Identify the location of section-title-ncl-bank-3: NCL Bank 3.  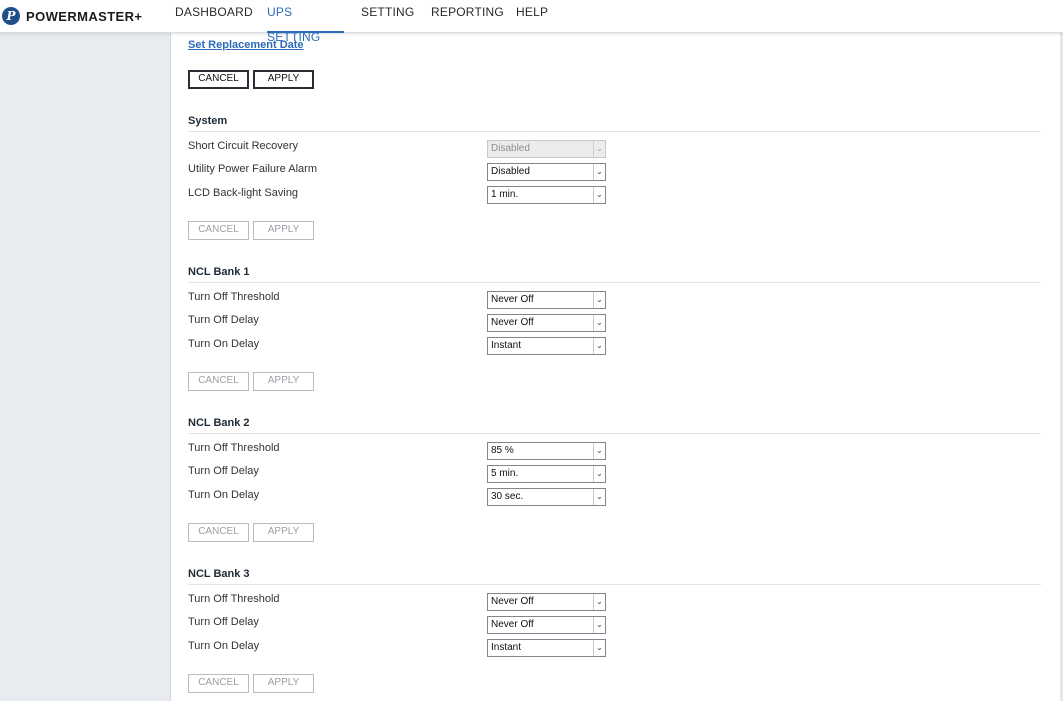
(219, 574).